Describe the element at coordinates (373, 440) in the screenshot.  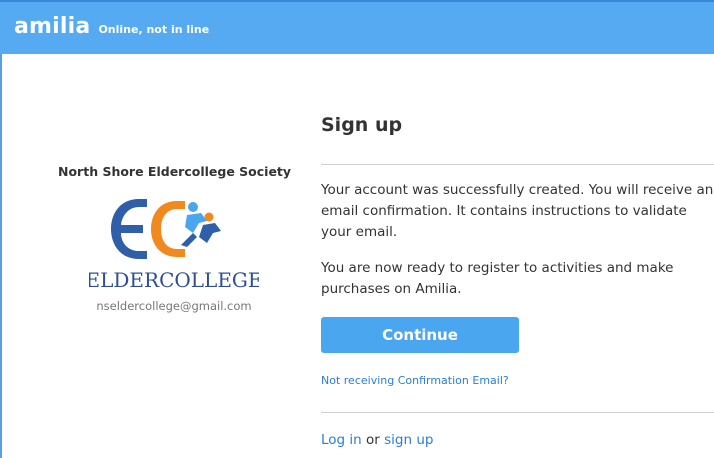
I see `or-text: or` at that location.